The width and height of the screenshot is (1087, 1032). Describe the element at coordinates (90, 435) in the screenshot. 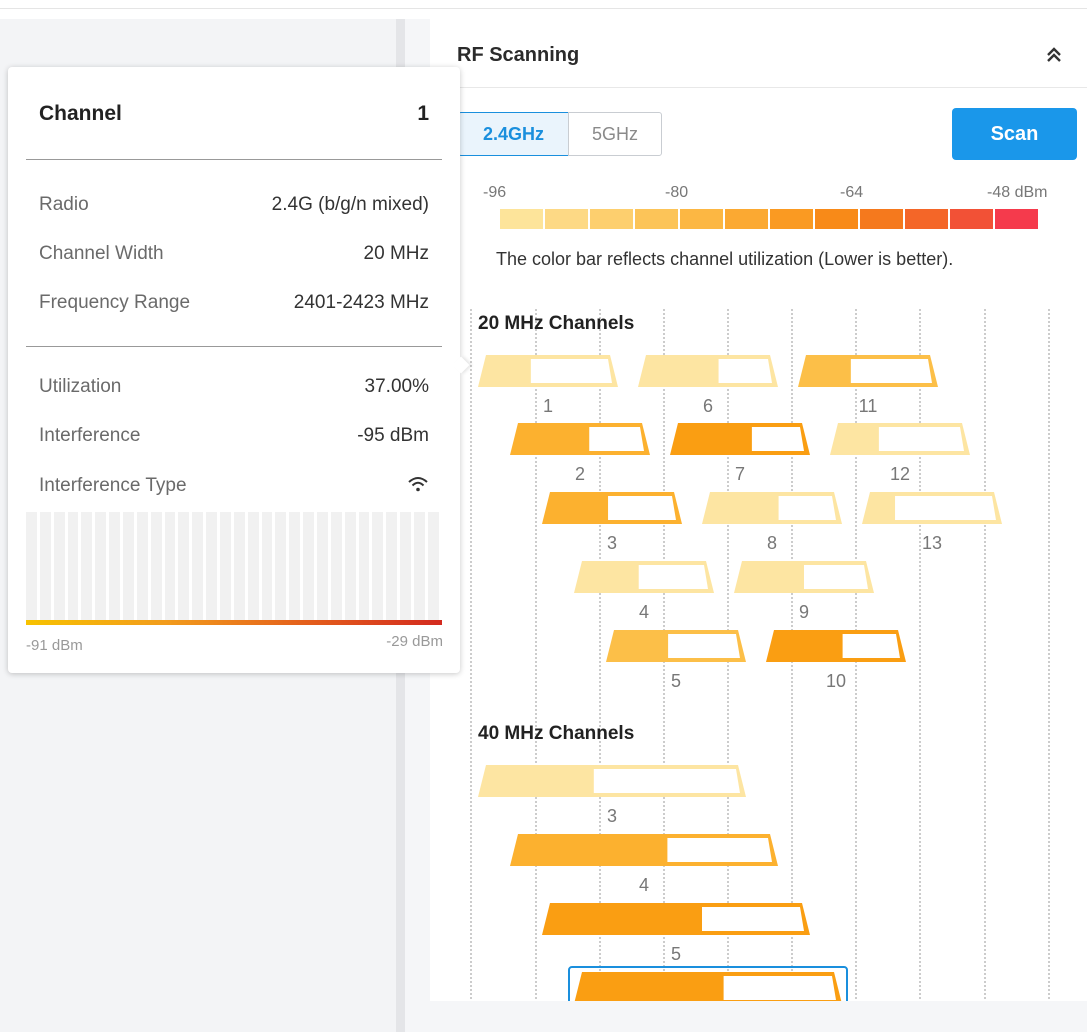

I see `row-key: Interference` at that location.